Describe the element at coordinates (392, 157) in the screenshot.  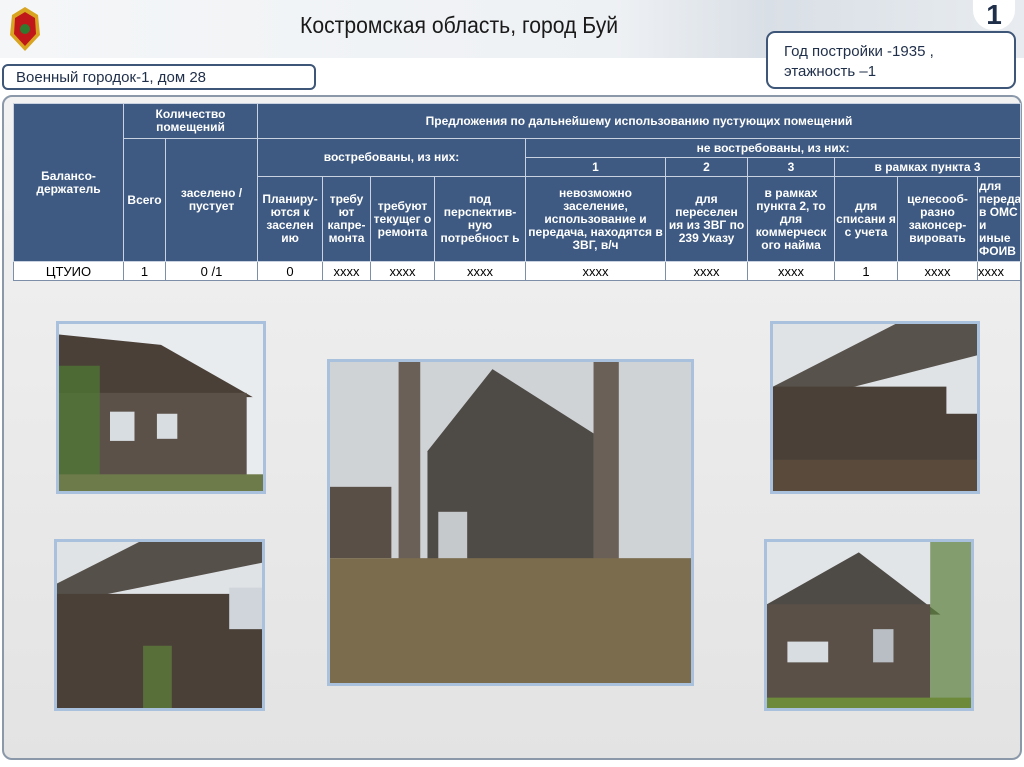
I see `header-demanded: востребованы, из них:` at that location.